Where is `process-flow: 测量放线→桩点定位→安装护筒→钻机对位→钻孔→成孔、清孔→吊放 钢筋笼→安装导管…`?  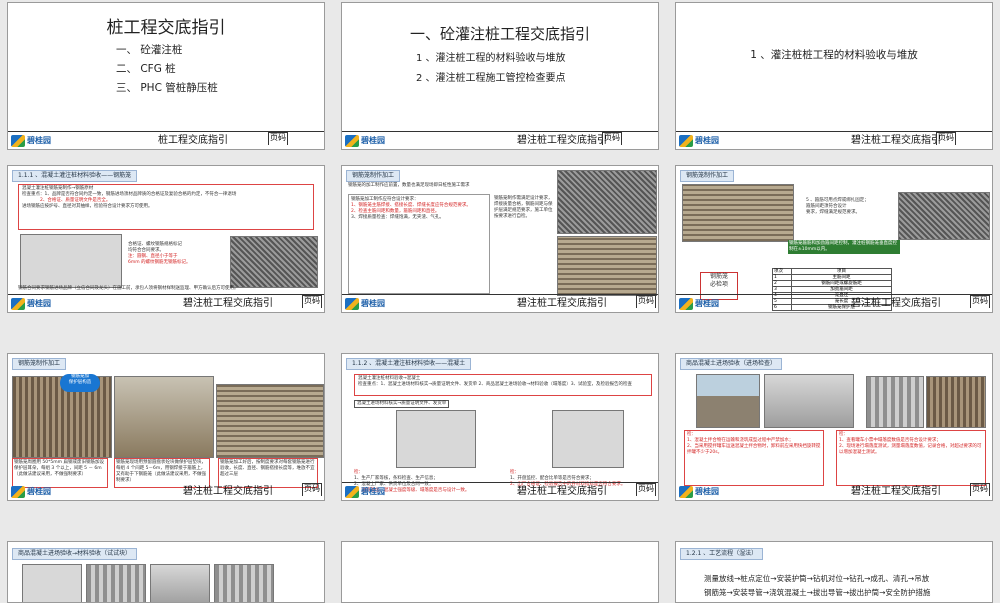 process-flow: 测量放线→桩点定位→安装护筒→钻机对位→钻孔→成孔、清孔→吊放 钢筋笼→安装导管… is located at coordinates (817, 585).